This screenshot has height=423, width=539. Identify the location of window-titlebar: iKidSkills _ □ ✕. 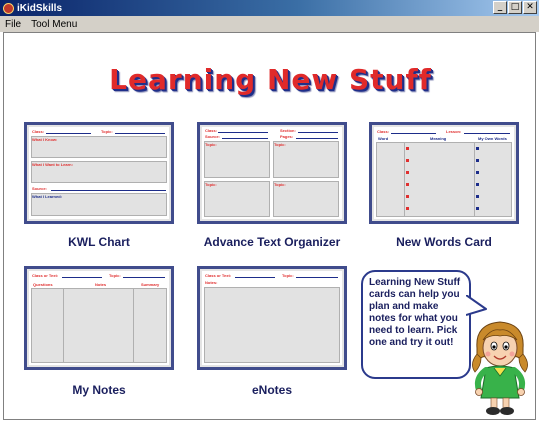
(269, 8).